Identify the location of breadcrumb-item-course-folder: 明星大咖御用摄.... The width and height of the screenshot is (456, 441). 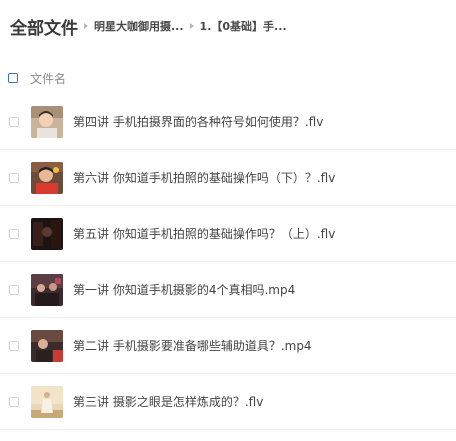
(139, 26).